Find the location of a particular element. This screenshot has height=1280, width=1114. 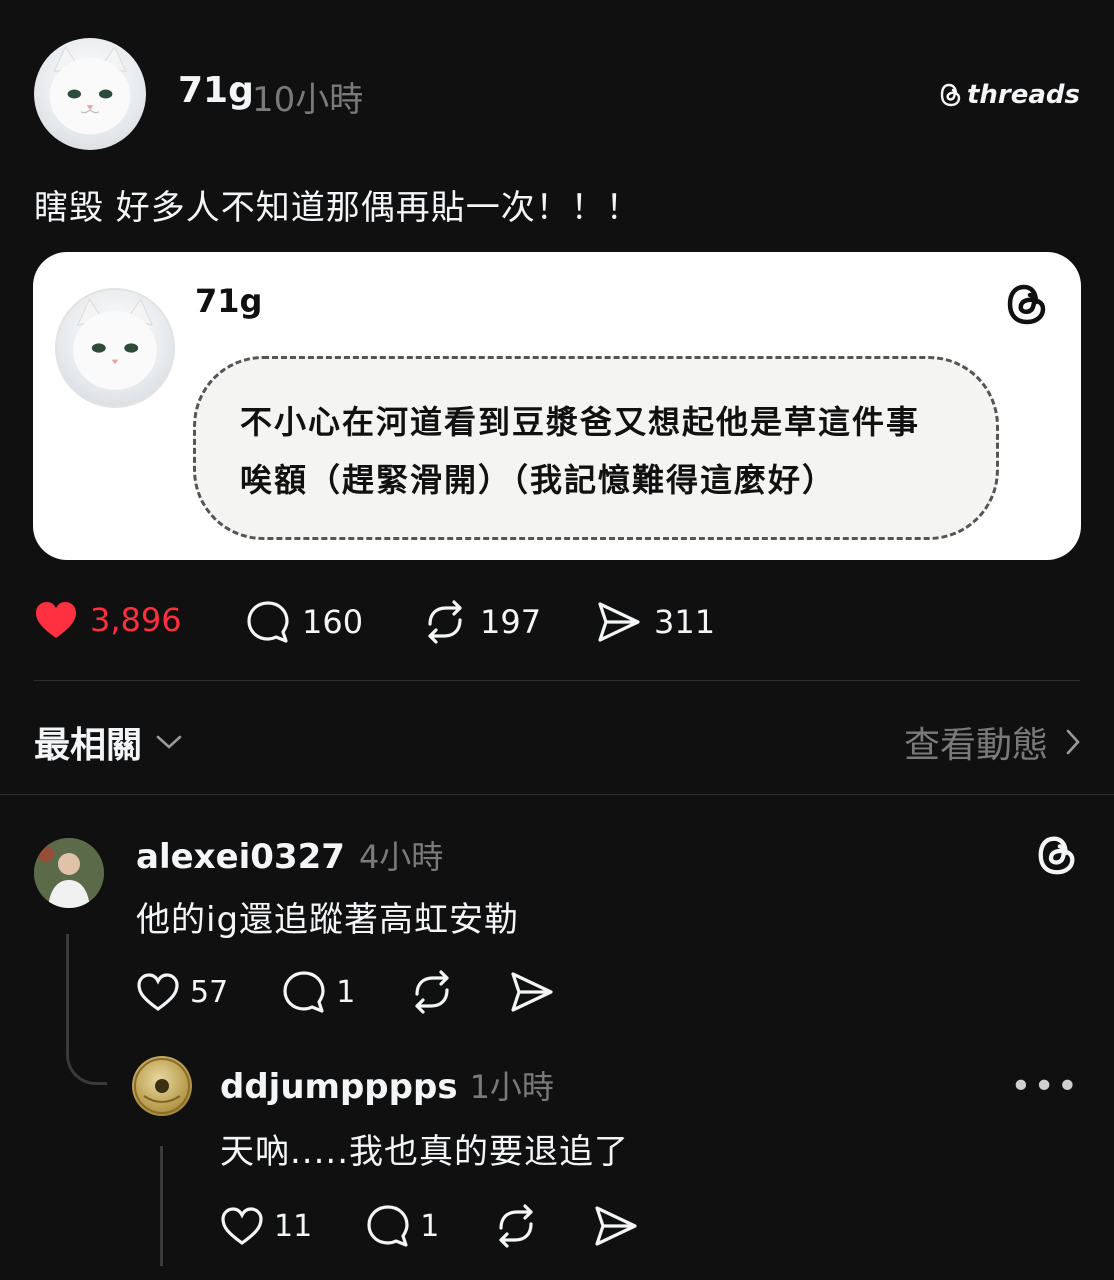

comment-time: 4小時 is located at coordinates (401, 857).